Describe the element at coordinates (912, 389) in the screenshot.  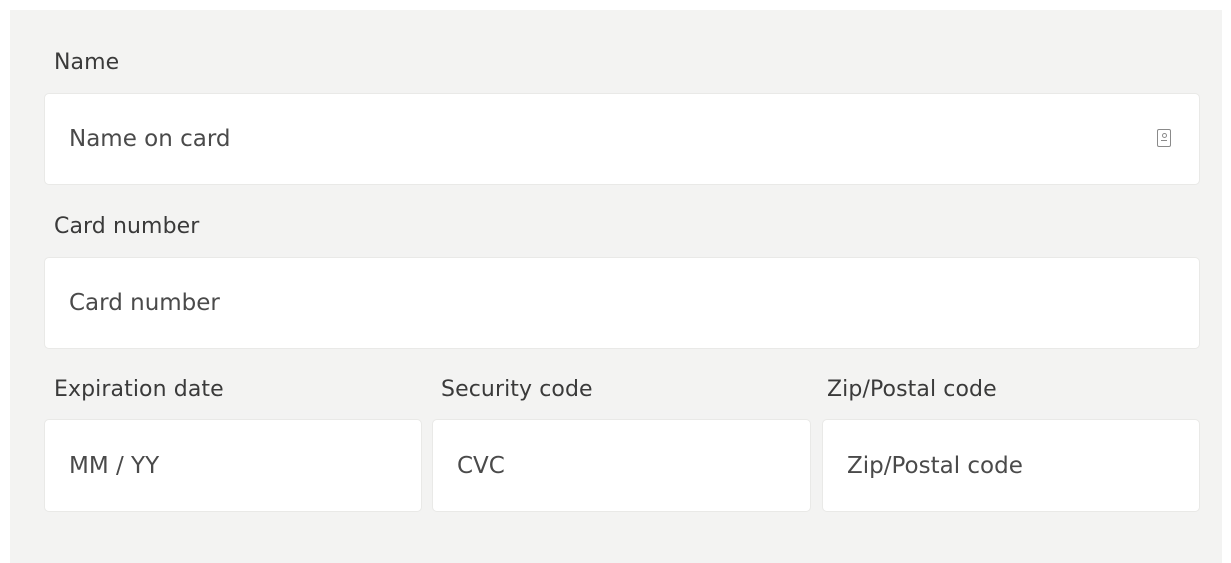
I see `zip-postal-code-label: Zip/Postal code` at that location.